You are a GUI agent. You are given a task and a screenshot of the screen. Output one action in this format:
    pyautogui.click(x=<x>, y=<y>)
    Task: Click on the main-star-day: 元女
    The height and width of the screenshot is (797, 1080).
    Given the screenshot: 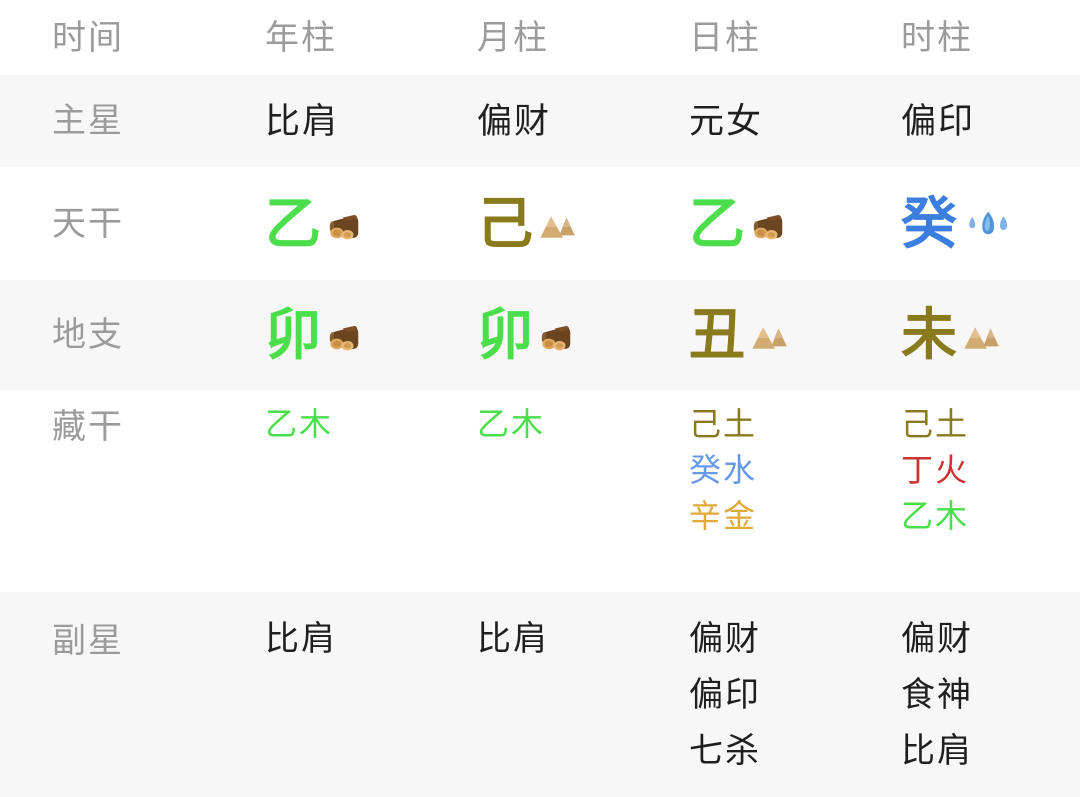 What is the action you would take?
    pyautogui.click(x=725, y=121)
    